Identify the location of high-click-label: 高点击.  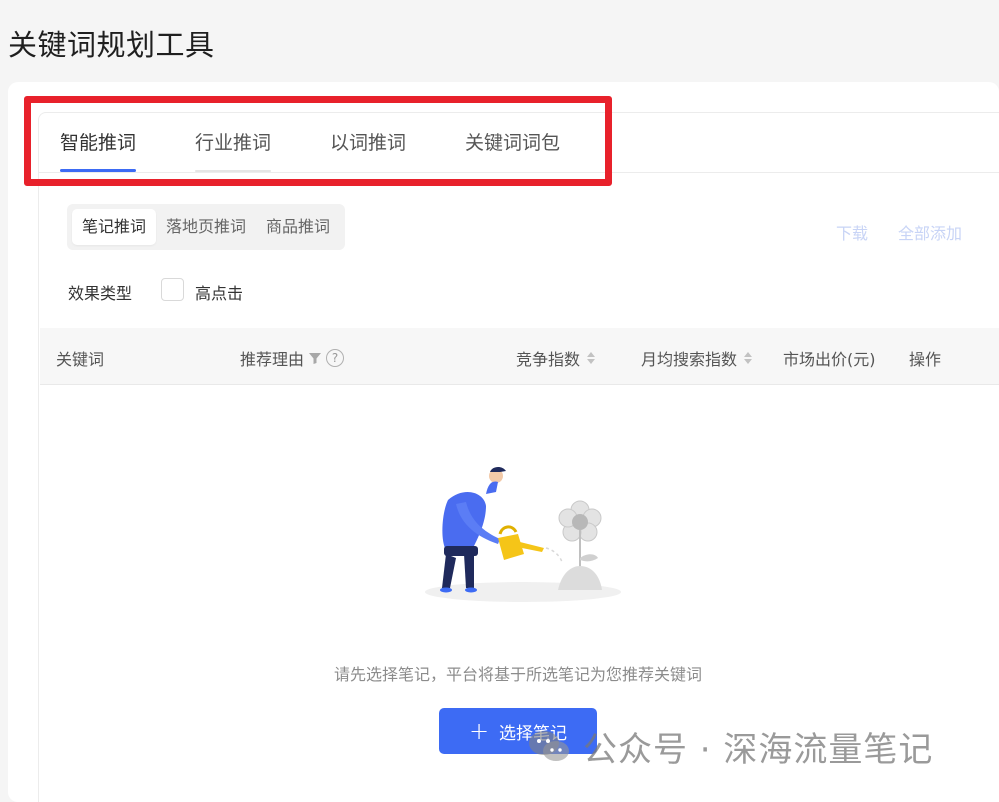
(219, 292).